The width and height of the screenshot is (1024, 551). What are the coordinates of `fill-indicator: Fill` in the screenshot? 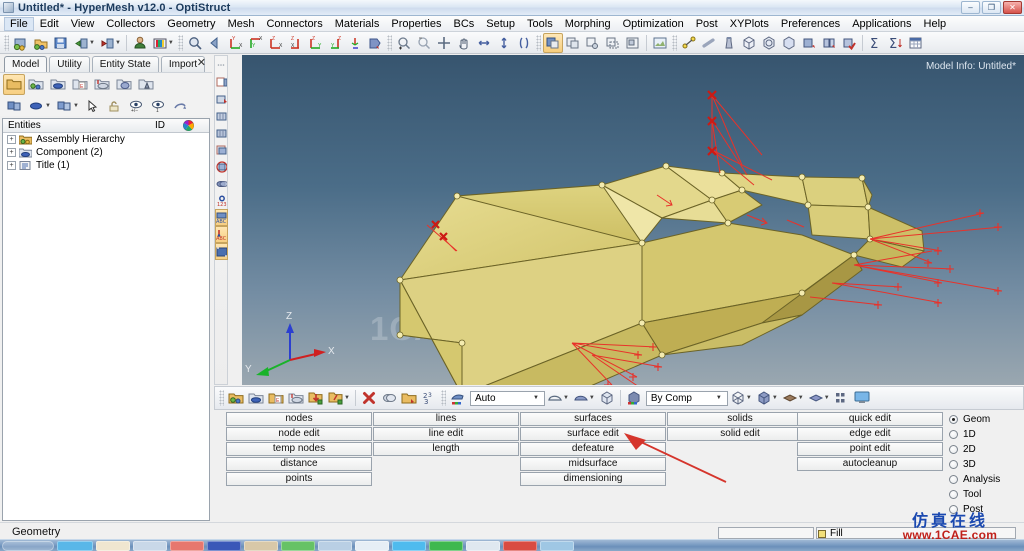 It's located at (830, 533).